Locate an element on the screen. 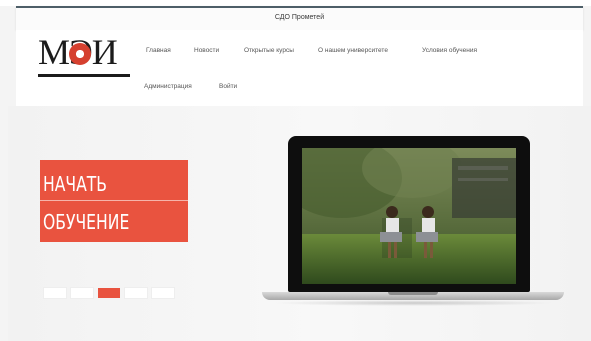 The height and width of the screenshot is (341, 591). cta-line-1: НАЧАТЬ is located at coordinates (75, 184).